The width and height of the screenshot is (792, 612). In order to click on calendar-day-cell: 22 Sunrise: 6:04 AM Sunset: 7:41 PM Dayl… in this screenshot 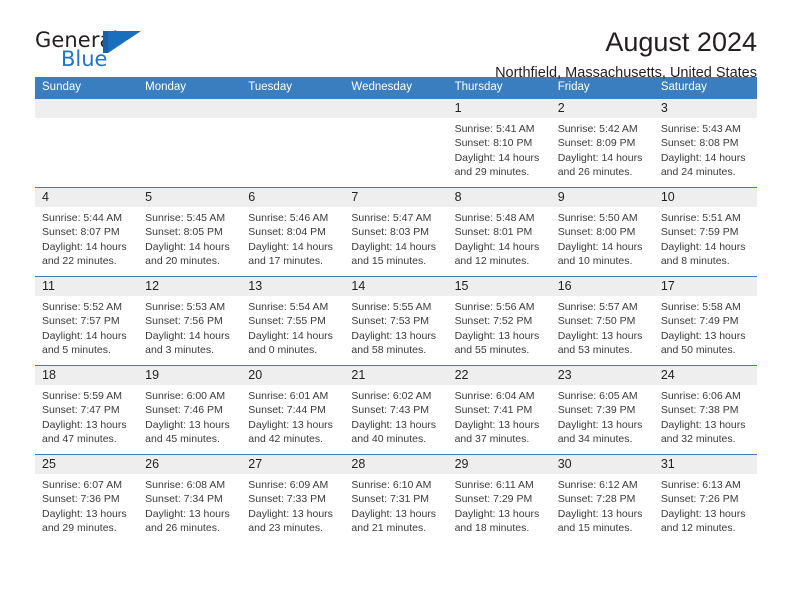, I will do `click(499, 410)`.